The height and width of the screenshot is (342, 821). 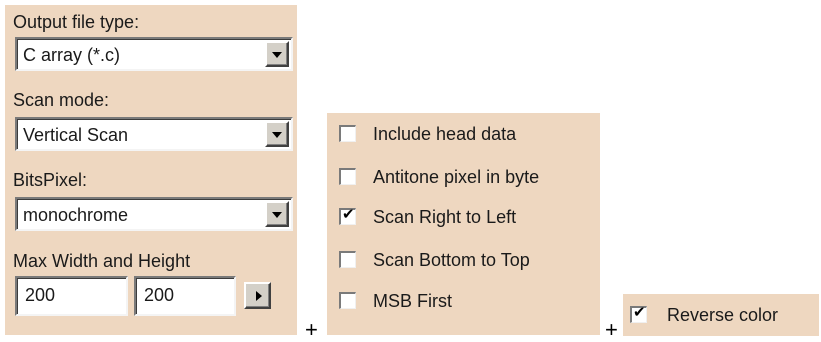 What do you see at coordinates (76, 135) in the screenshot?
I see `scan-mode-value: Vertical Scan` at bounding box center [76, 135].